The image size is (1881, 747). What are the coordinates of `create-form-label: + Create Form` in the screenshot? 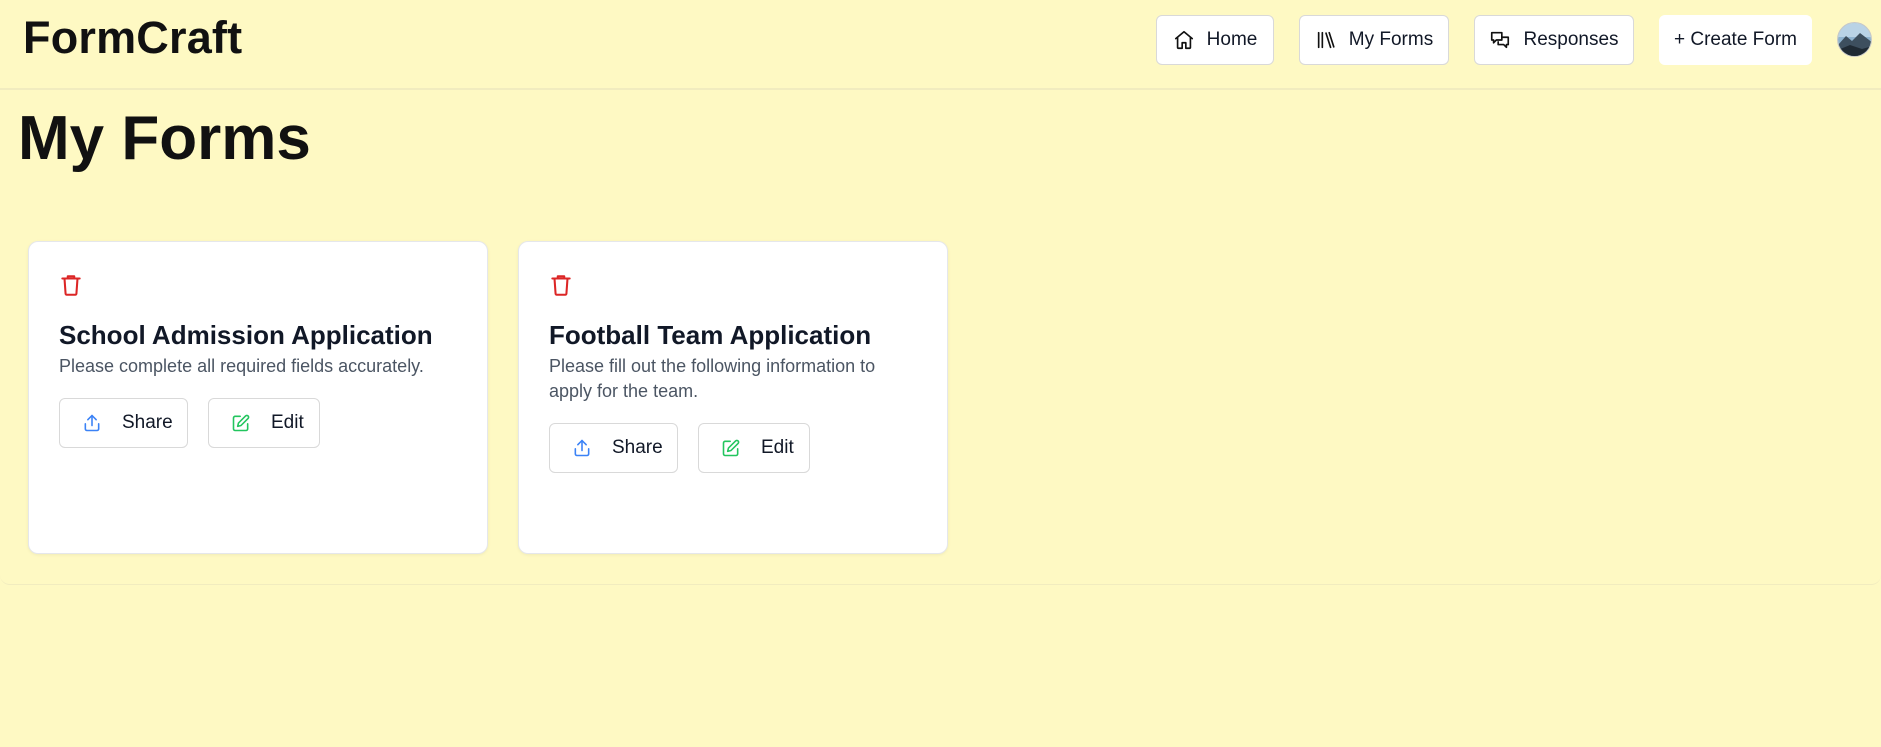 It's located at (1735, 39).